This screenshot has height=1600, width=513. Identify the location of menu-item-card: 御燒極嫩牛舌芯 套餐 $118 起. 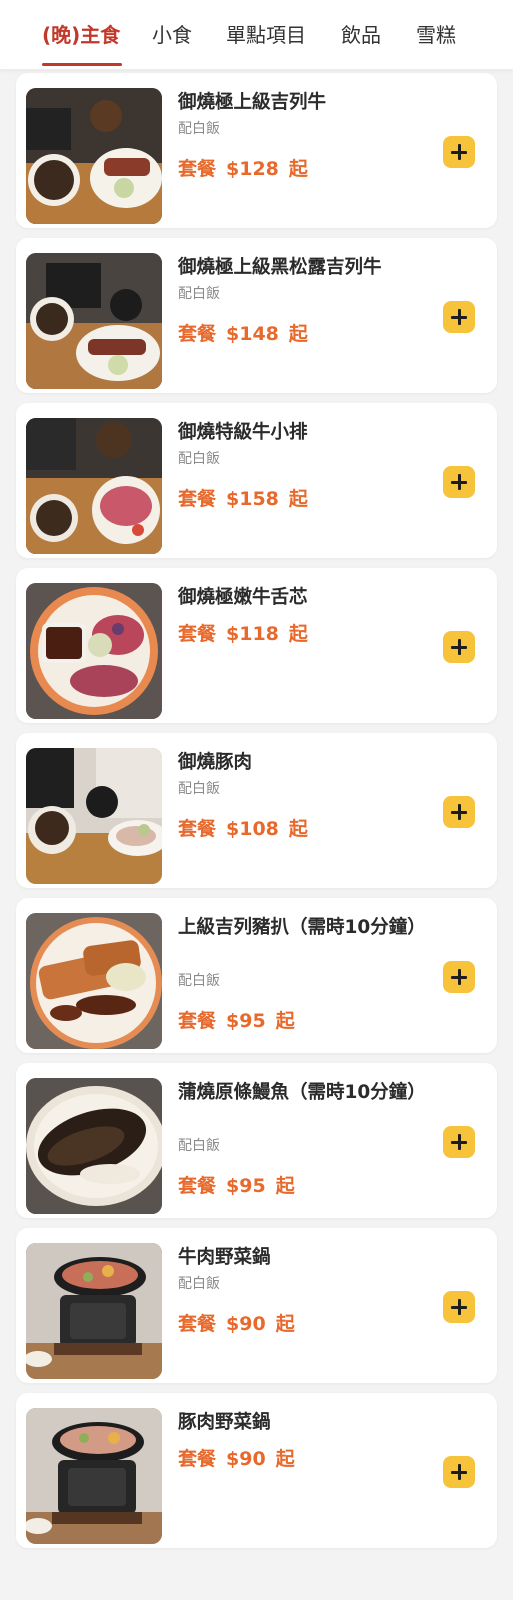
(256, 645).